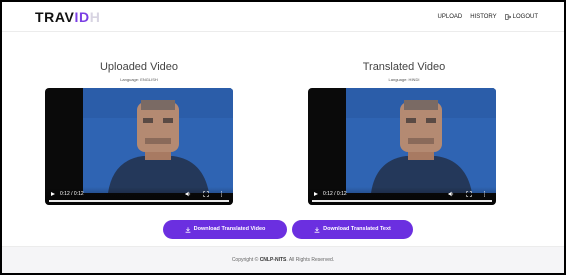 This screenshot has width=566, height=275. I want to click on panel-title: Translated Video, so click(404, 67).